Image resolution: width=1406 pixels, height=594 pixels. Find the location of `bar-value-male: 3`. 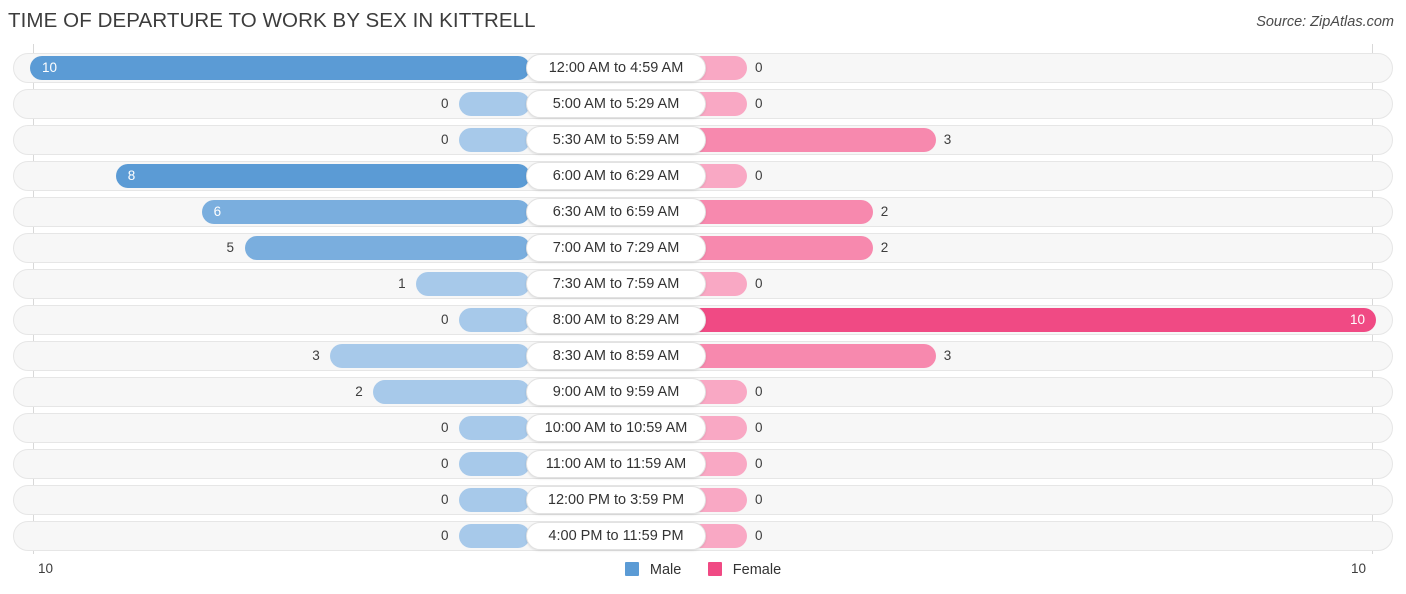

bar-value-male: 3 is located at coordinates (316, 355).